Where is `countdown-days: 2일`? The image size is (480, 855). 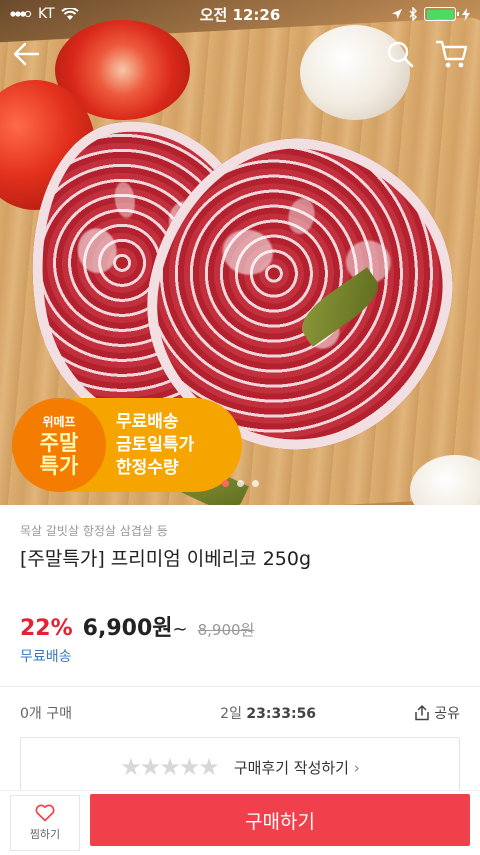
countdown-days: 2일 is located at coordinates (231, 714).